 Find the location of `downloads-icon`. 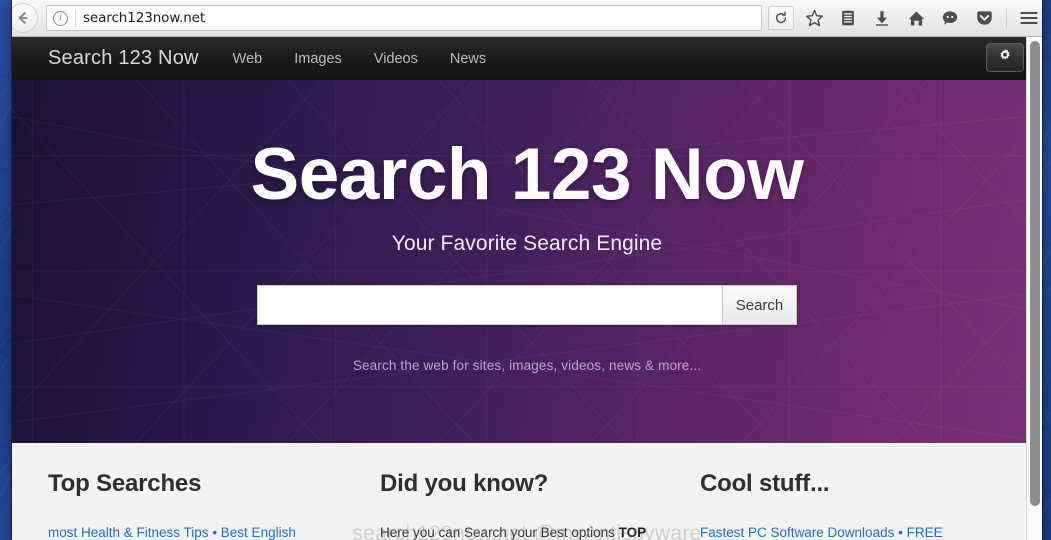

downloads-icon is located at coordinates (882, 18).